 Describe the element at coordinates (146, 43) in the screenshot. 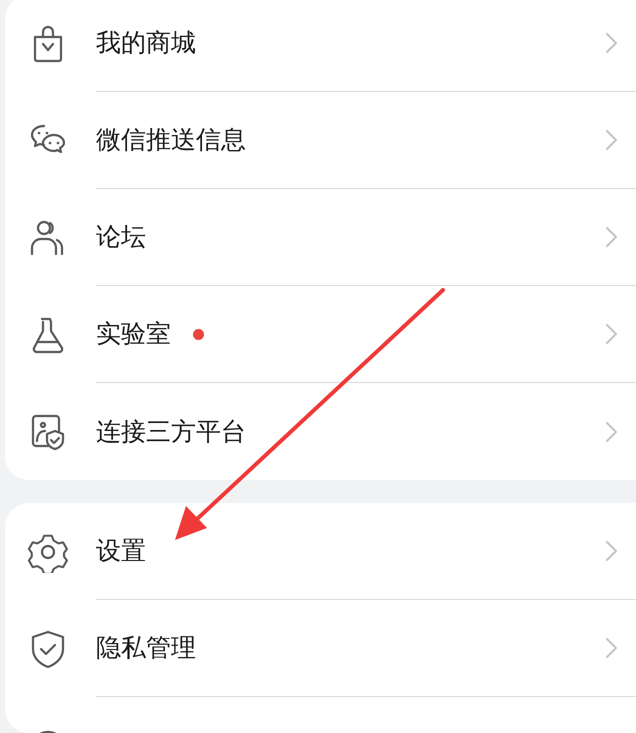

I see `menu-item-label: 我的商城` at that location.